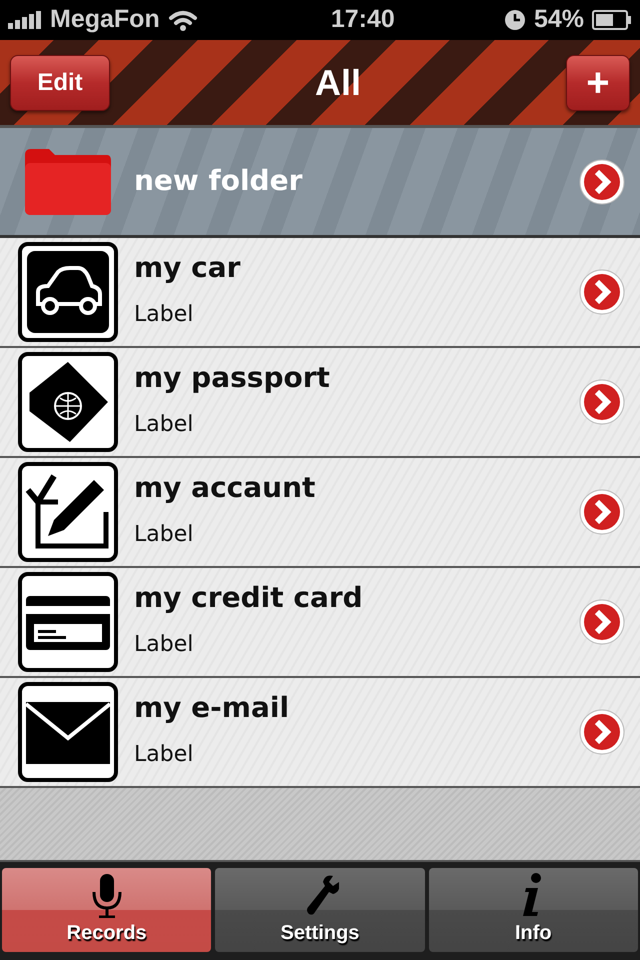  What do you see at coordinates (320, 513) in the screenshot?
I see `list-row: my accaunt Label` at bounding box center [320, 513].